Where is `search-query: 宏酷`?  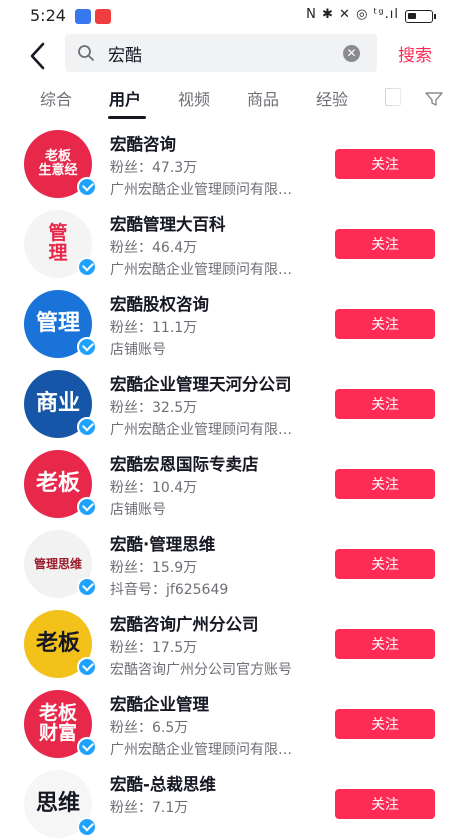 search-query: 宏酷 is located at coordinates (125, 53).